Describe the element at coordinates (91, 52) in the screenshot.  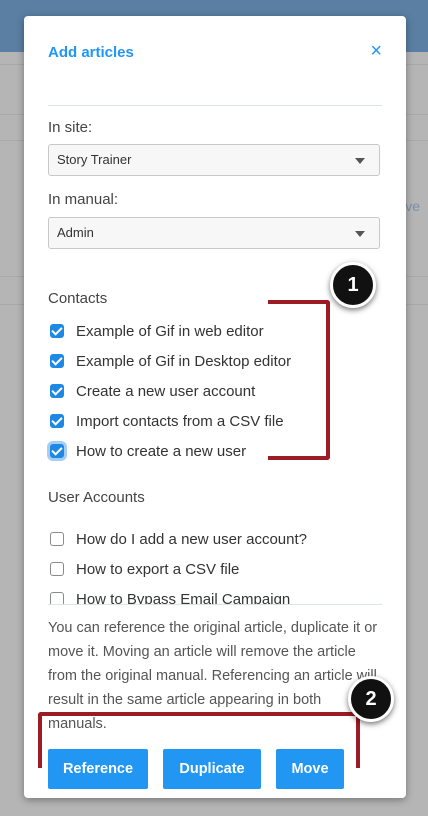
I see `modal-title: Add articles` at that location.